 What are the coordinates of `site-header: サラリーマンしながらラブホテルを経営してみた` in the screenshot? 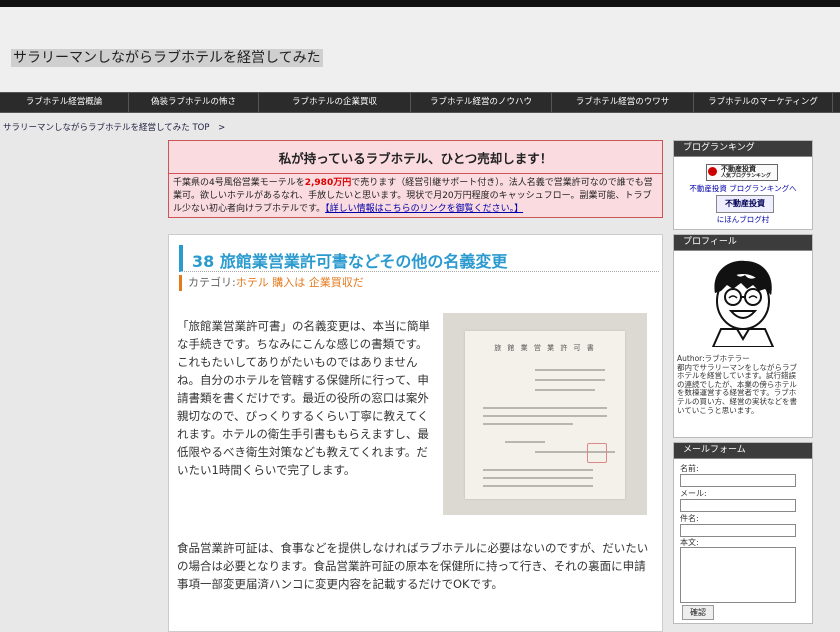 It's located at (420, 49).